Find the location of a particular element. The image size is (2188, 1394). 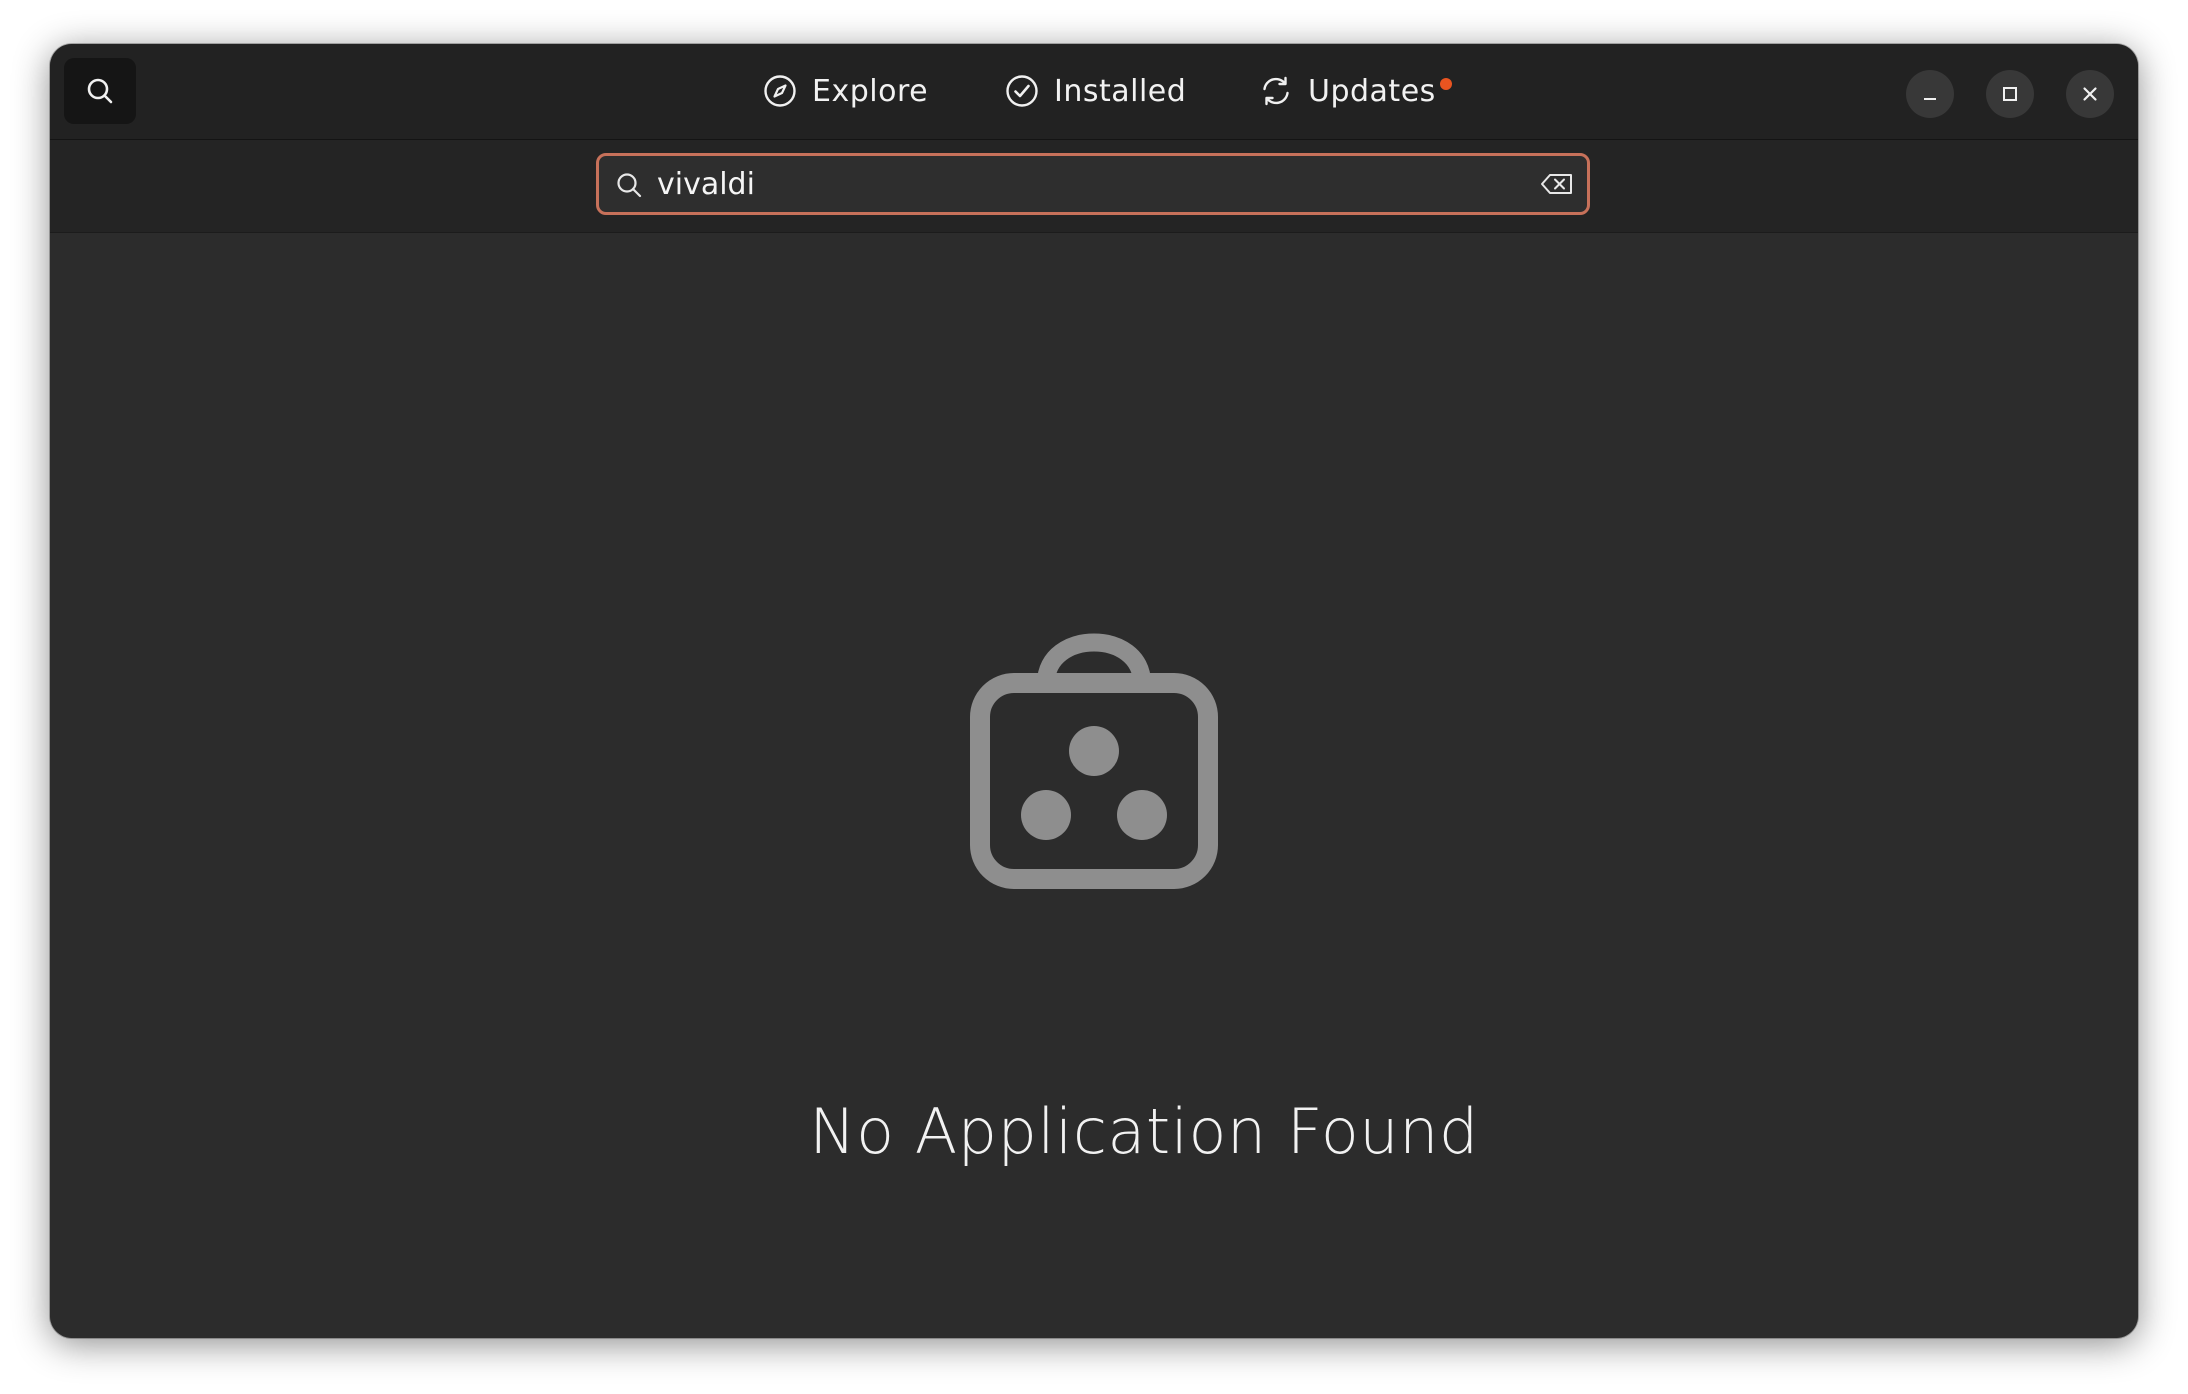

clear-search-button is located at coordinates (1557, 184).